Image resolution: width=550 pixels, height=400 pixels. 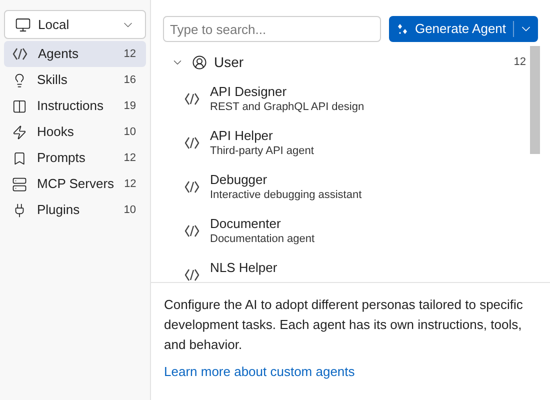 What do you see at coordinates (350, 232) in the screenshot?
I see `agent-item: Documenter Documentation agent` at bounding box center [350, 232].